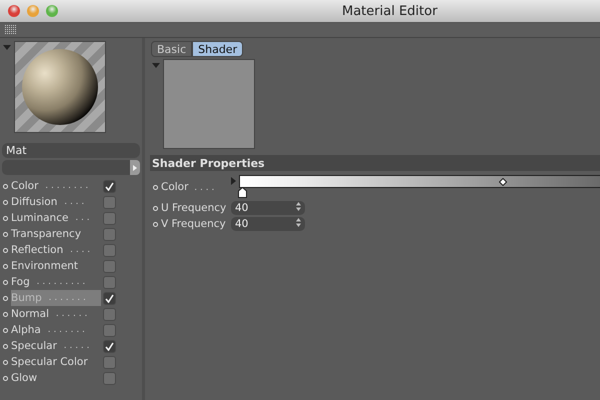 The height and width of the screenshot is (400, 600). What do you see at coordinates (390, 11) in the screenshot?
I see `window-title: Material Editor` at bounding box center [390, 11].